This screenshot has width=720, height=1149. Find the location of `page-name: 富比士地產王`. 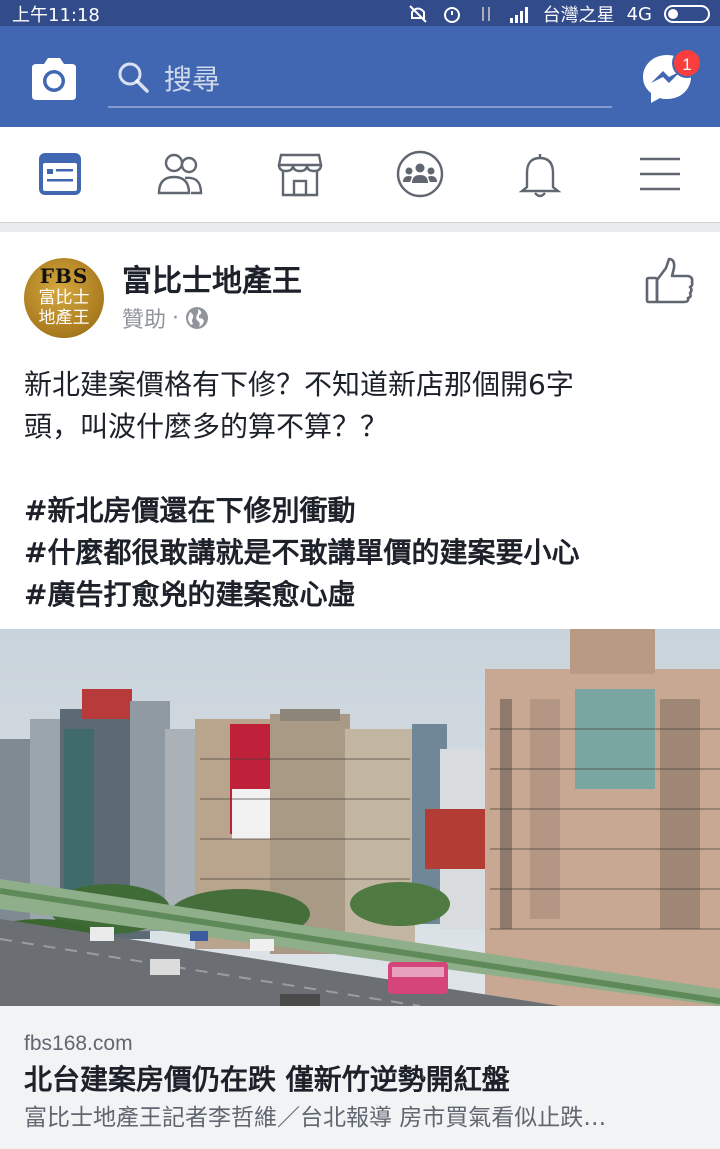

page-name: 富比士地產王 is located at coordinates (212, 278).